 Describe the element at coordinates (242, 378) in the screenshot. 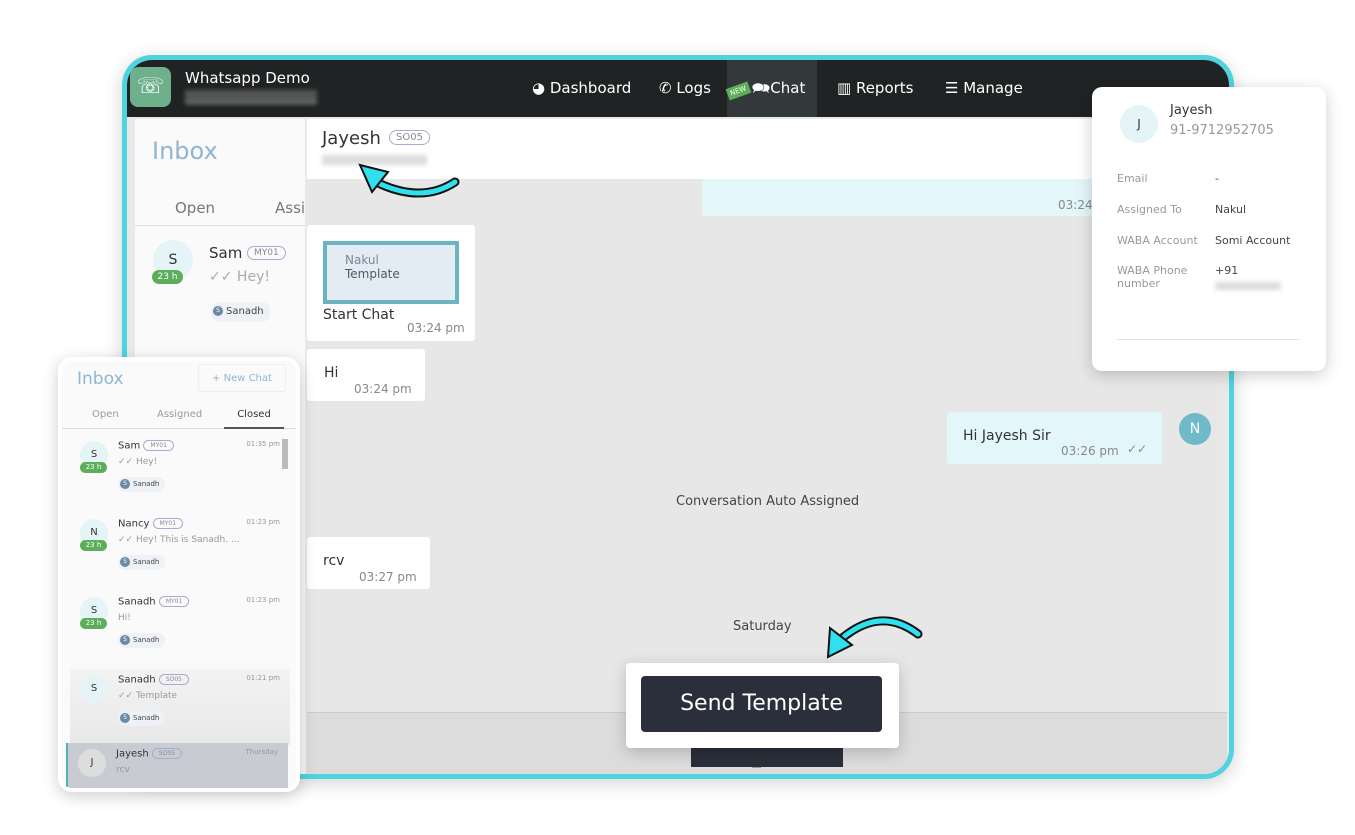

I see `new-chat-button: + New Chat` at that location.